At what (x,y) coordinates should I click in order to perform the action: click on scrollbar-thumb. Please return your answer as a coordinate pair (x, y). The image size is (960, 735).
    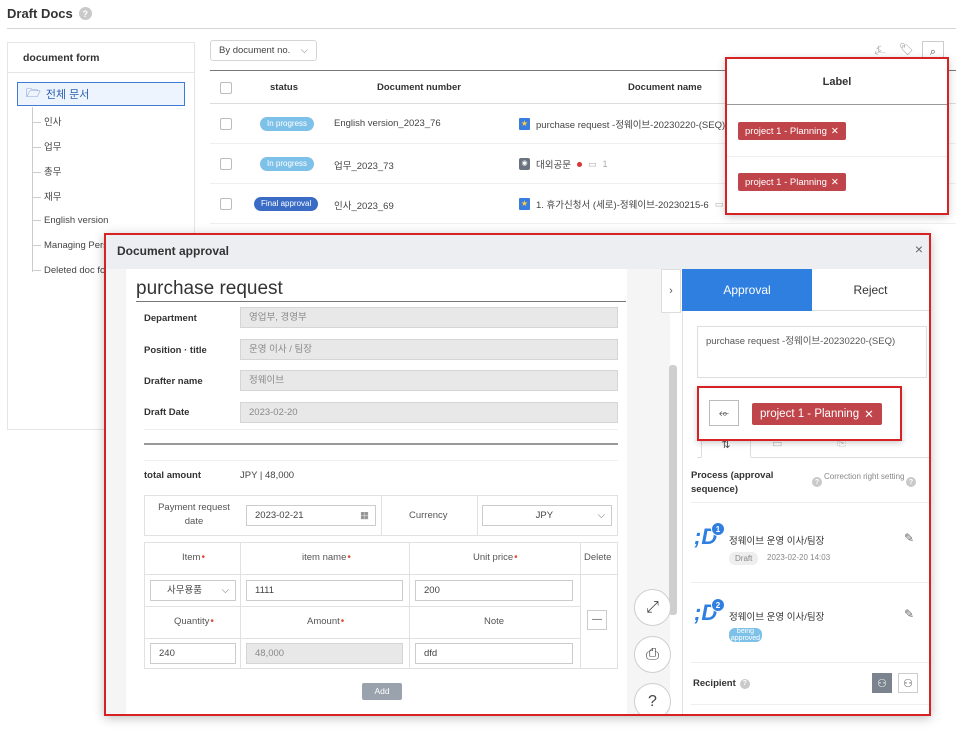
    Looking at the image, I should click on (673, 490).